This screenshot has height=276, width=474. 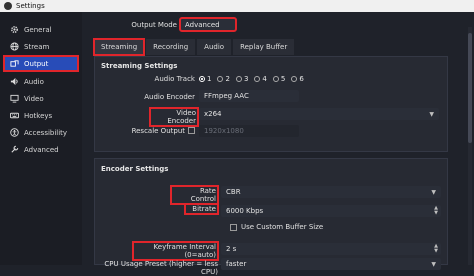 I want to click on radio-label: 5, so click(x=283, y=79).